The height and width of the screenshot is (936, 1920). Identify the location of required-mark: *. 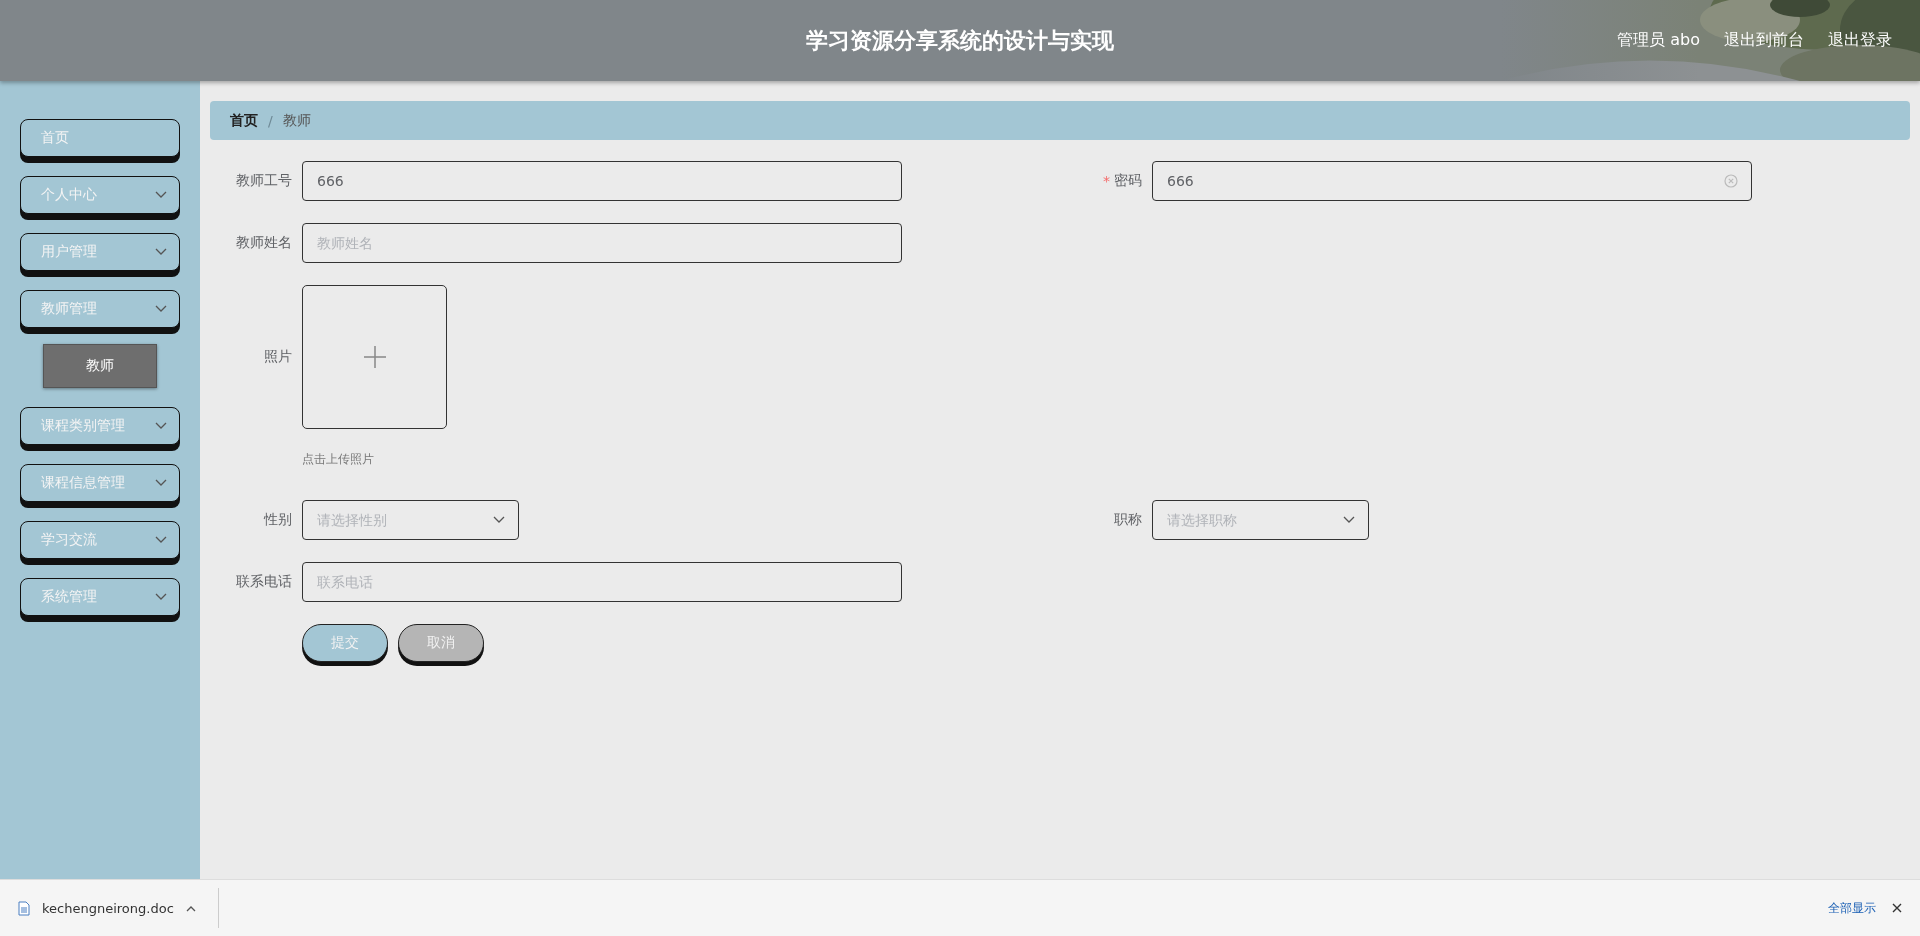
(1106, 181).